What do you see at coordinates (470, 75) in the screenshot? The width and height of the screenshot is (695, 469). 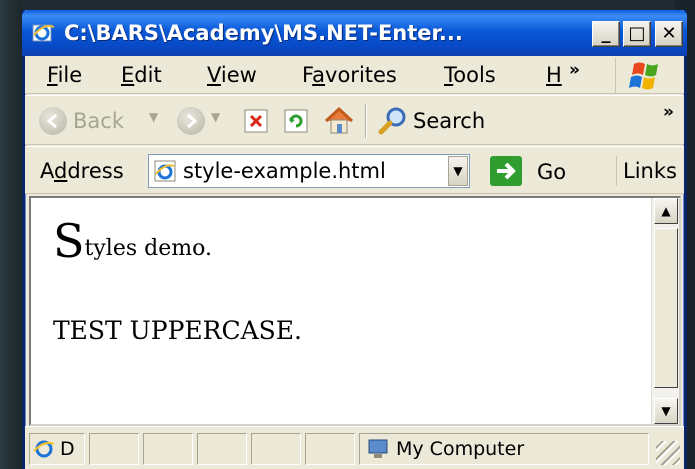 I see `menu-tools: Tools` at bounding box center [470, 75].